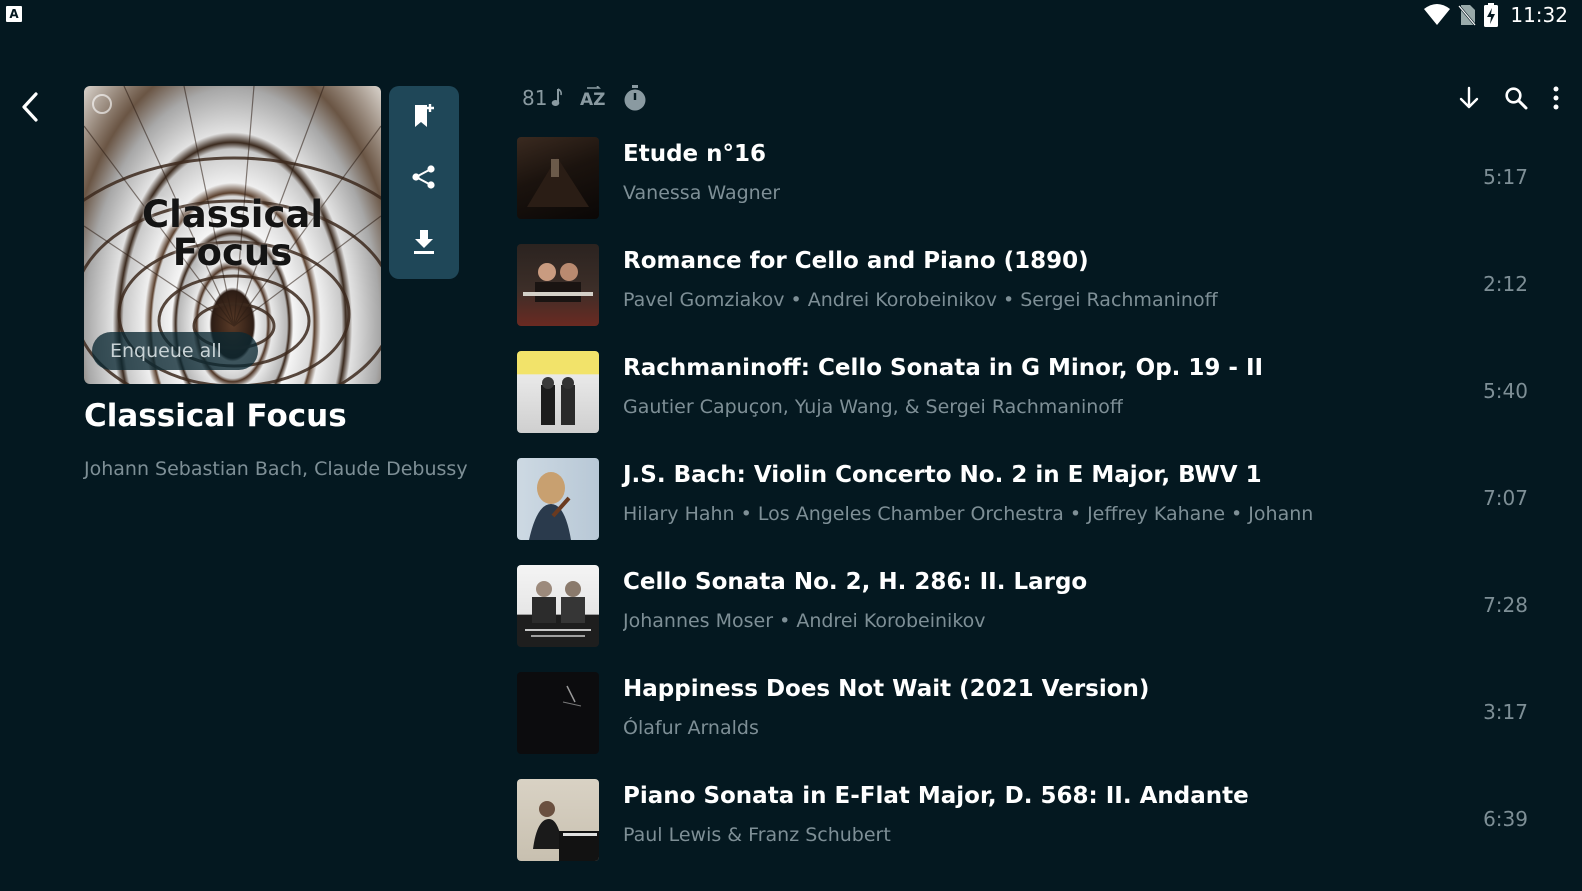 The width and height of the screenshot is (1582, 891). What do you see at coordinates (695, 154) in the screenshot?
I see `track-title: Etude n°16` at bounding box center [695, 154].